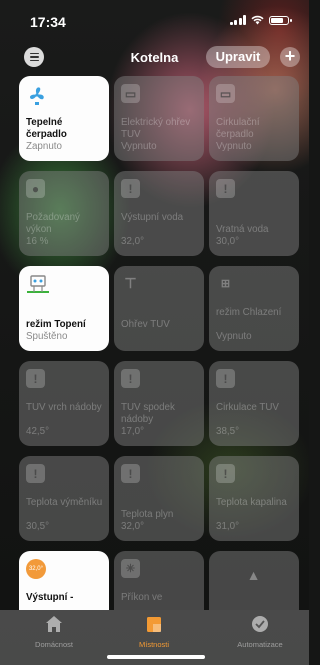  What do you see at coordinates (280, 20) in the screenshot?
I see `battery-icon` at bounding box center [280, 20].